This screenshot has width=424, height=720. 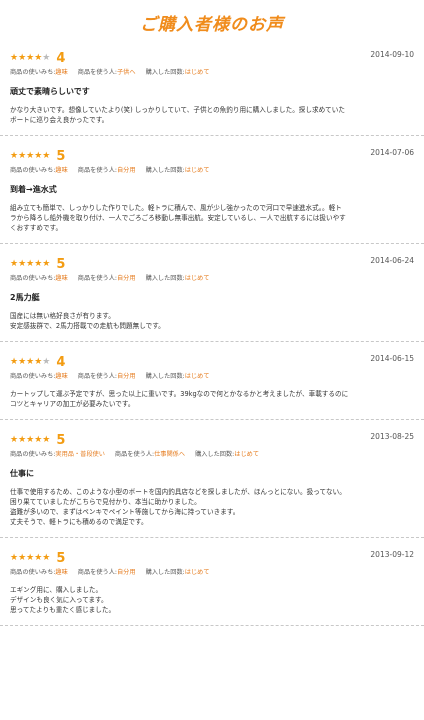 I want to click on review-body-line: くおすすめです。, so click(x=36, y=228).